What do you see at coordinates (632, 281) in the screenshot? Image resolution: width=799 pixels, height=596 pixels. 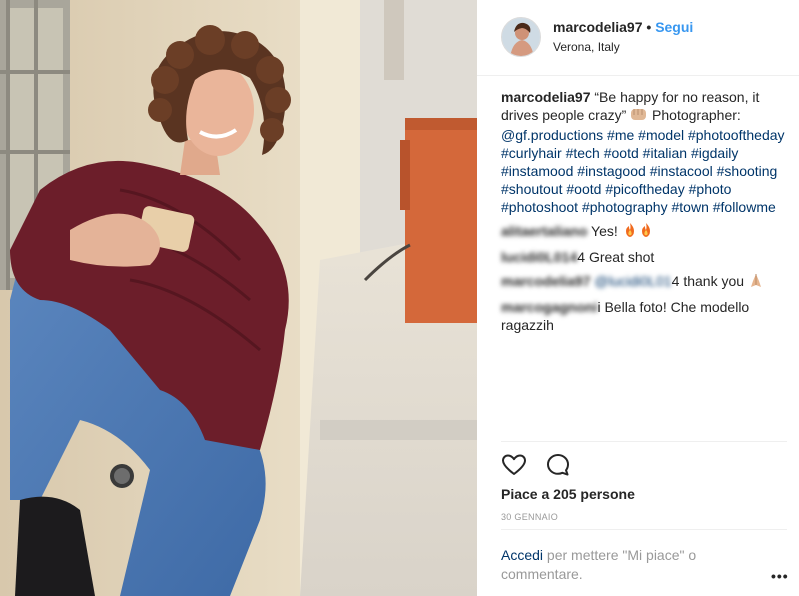 I see `comment-mention: @lucidi0L01` at bounding box center [632, 281].